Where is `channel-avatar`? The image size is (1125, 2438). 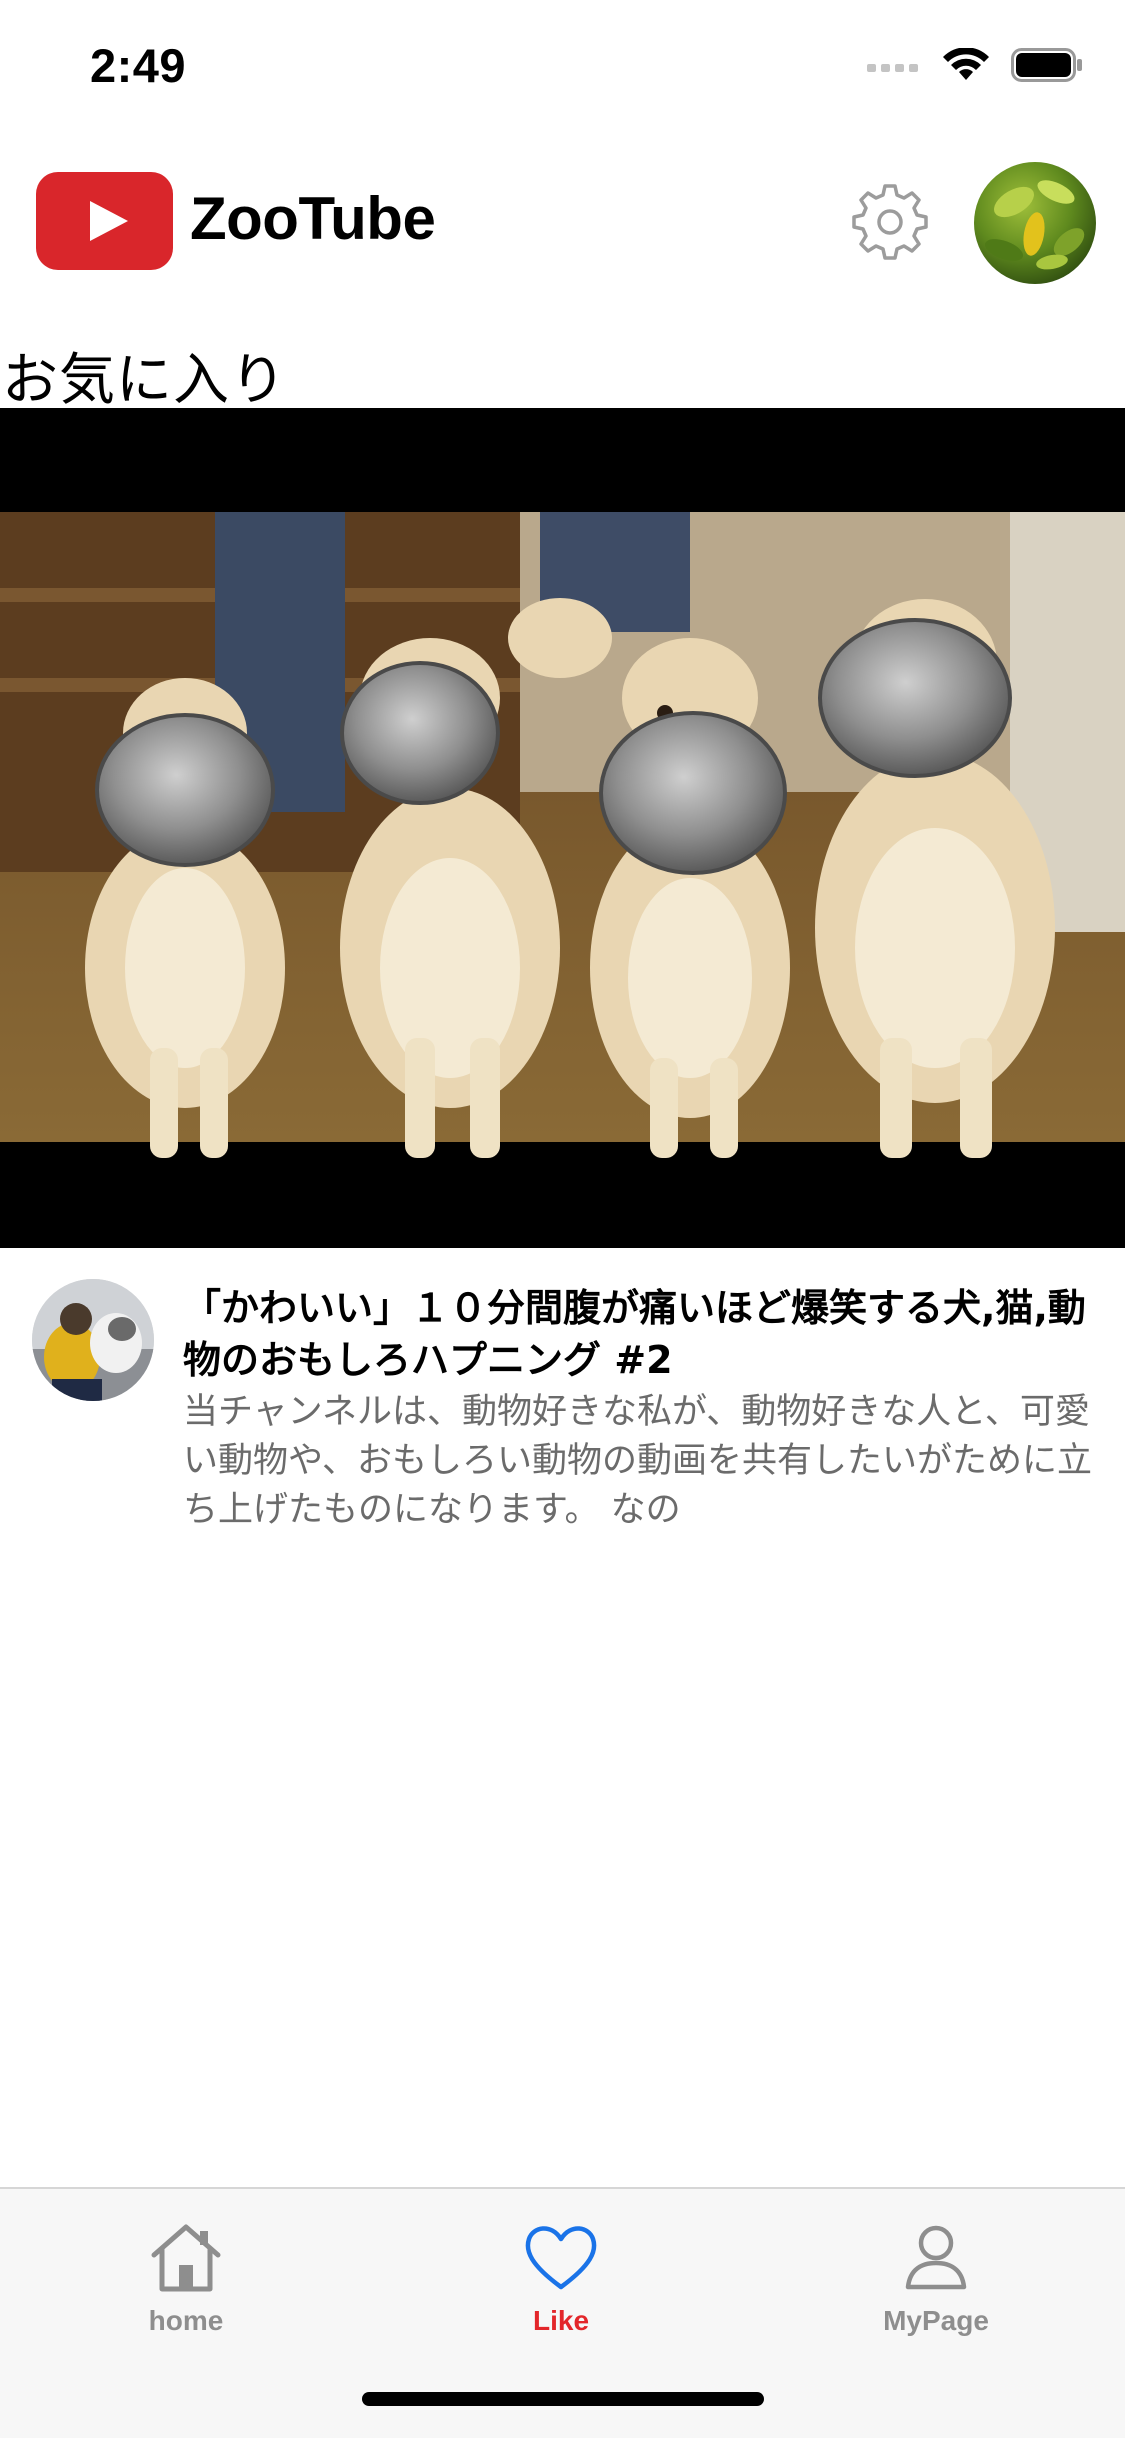 channel-avatar is located at coordinates (93, 1340).